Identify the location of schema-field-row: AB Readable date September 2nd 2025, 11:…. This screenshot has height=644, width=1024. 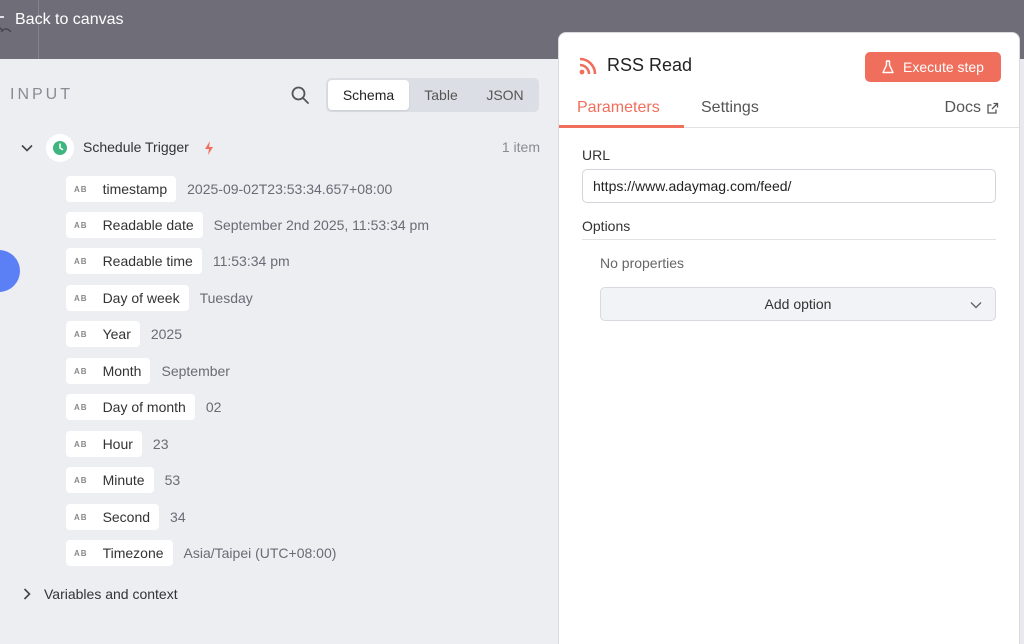
(247, 225).